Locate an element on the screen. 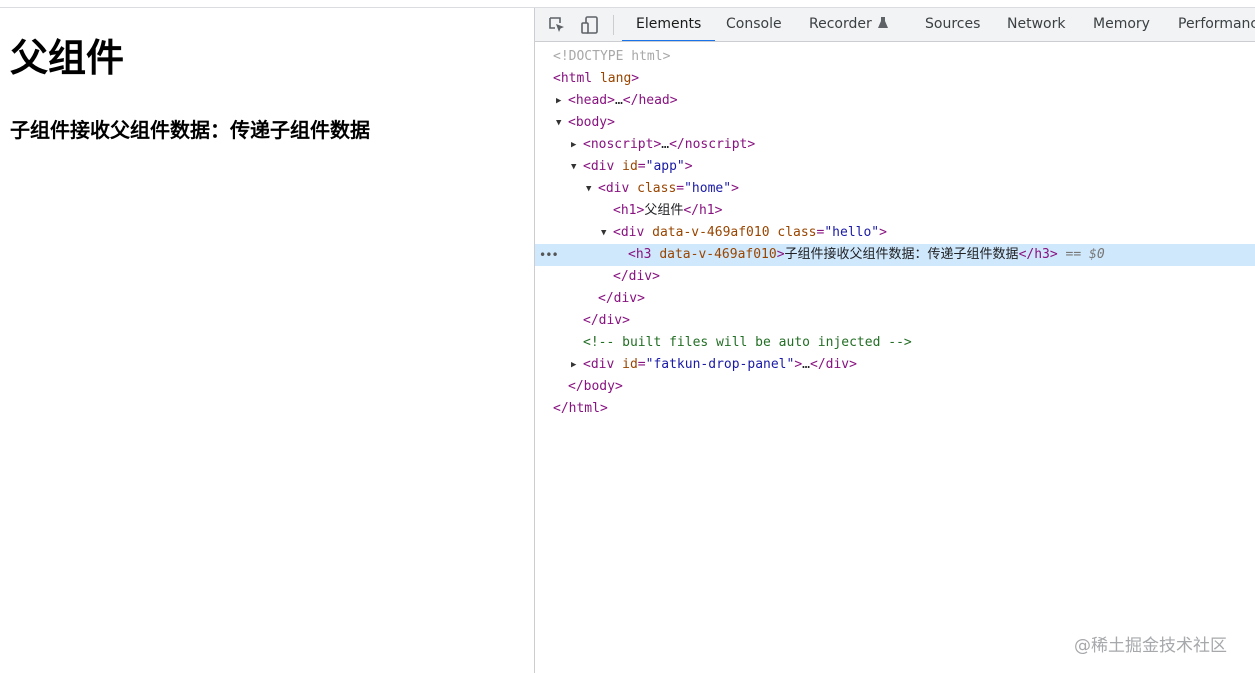  device-toolbar-icon is located at coordinates (590, 25).